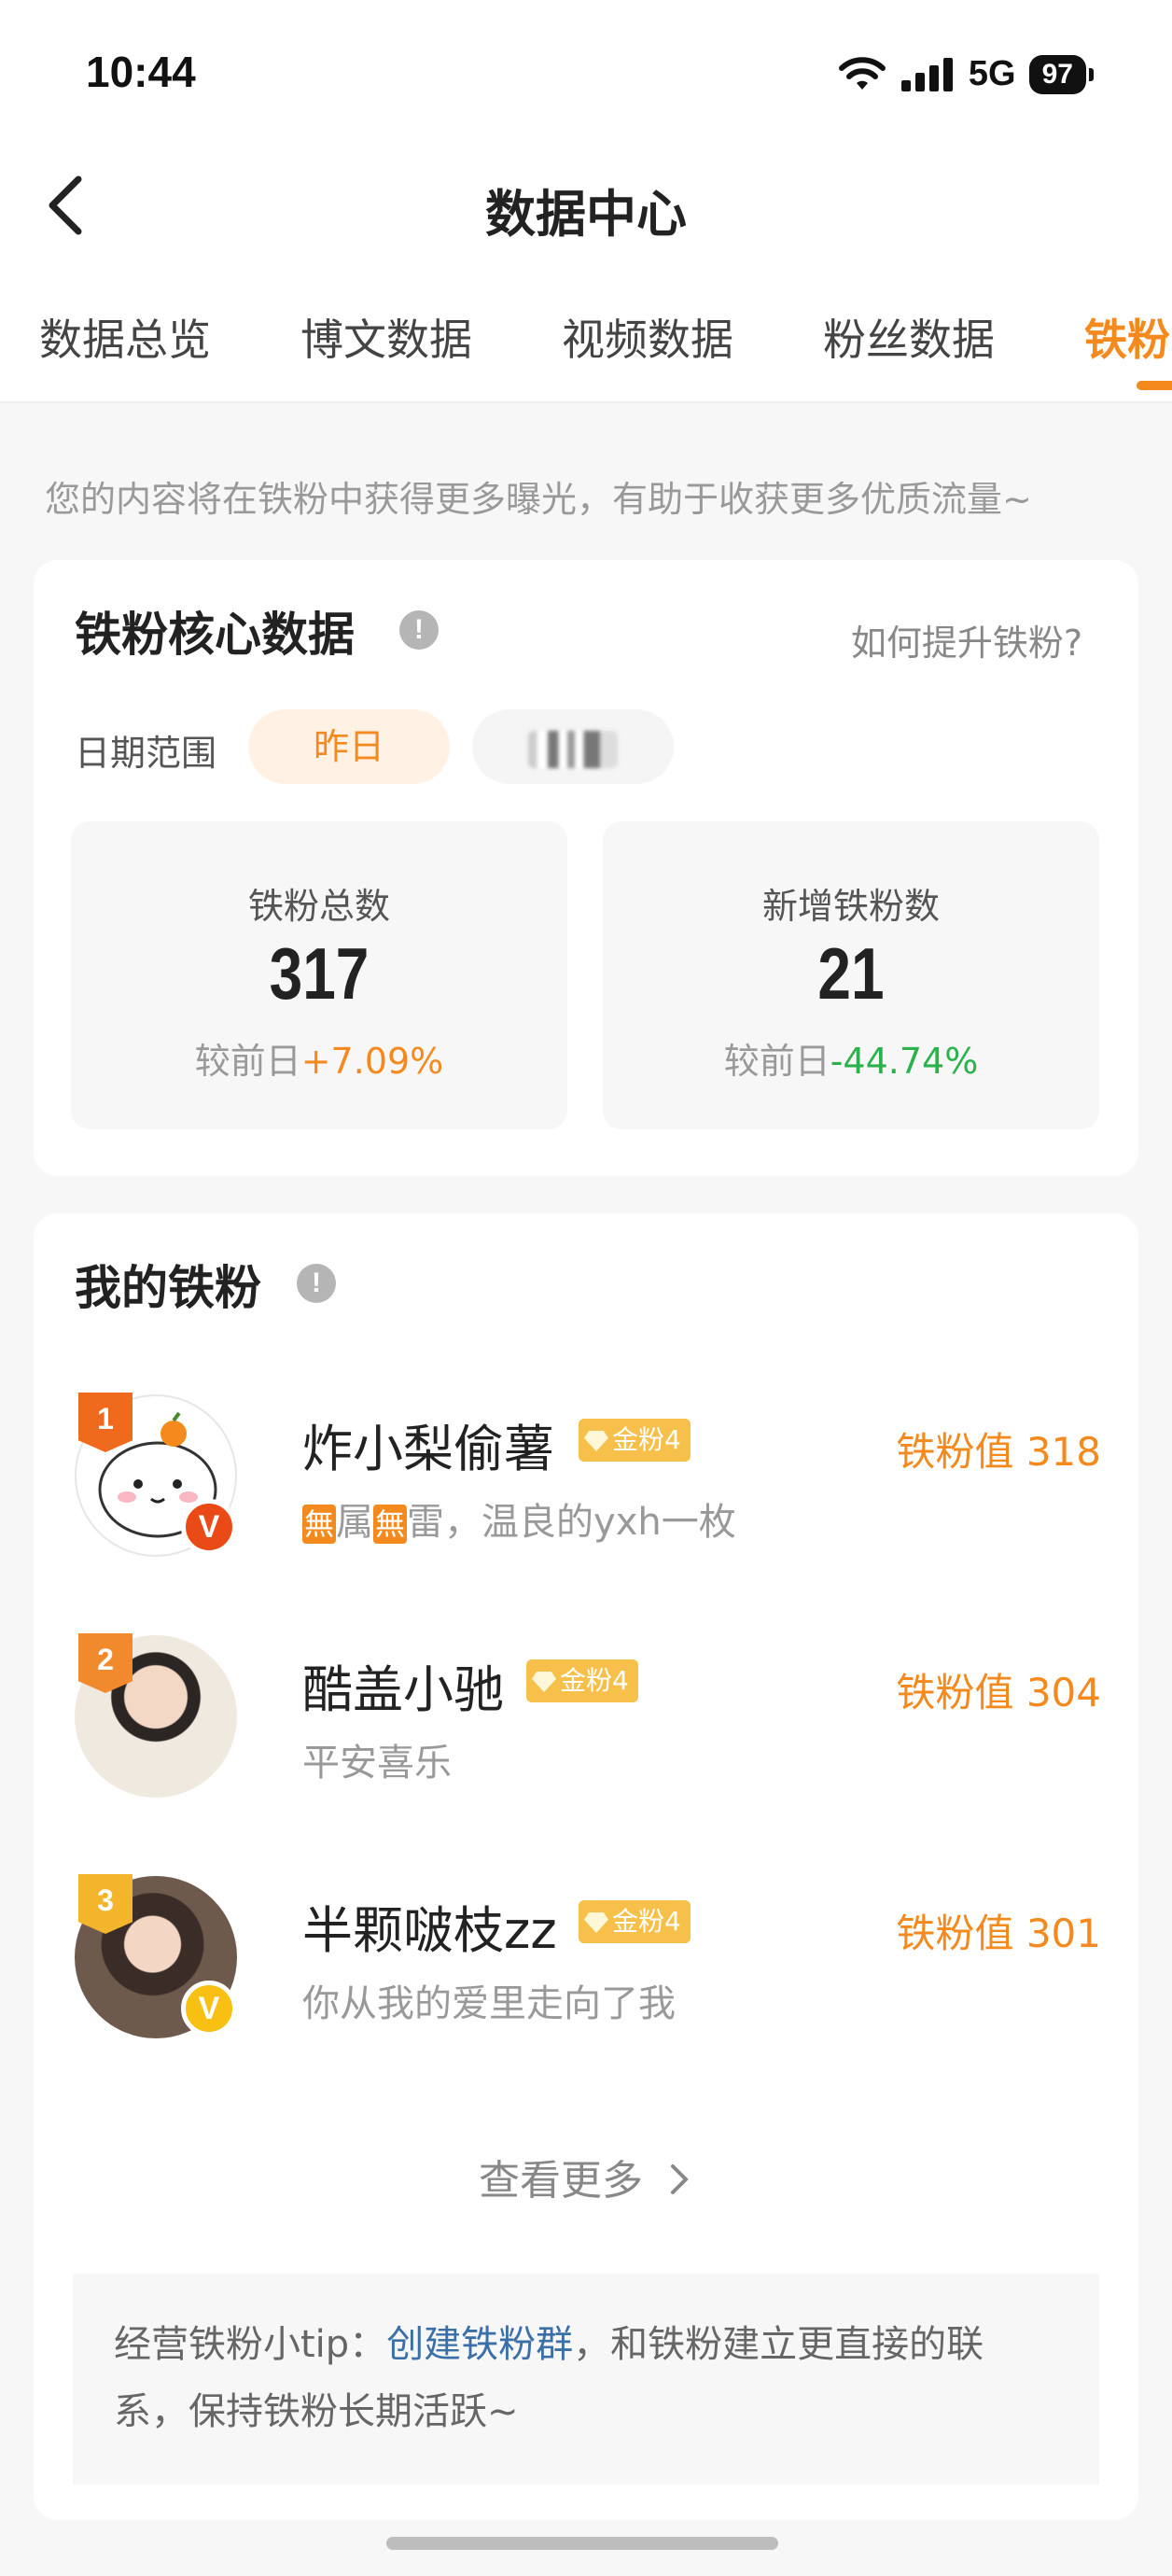 The image size is (1172, 2576). Describe the element at coordinates (215, 635) in the screenshot. I see `core-data-title: 铁粉核心数据` at that location.